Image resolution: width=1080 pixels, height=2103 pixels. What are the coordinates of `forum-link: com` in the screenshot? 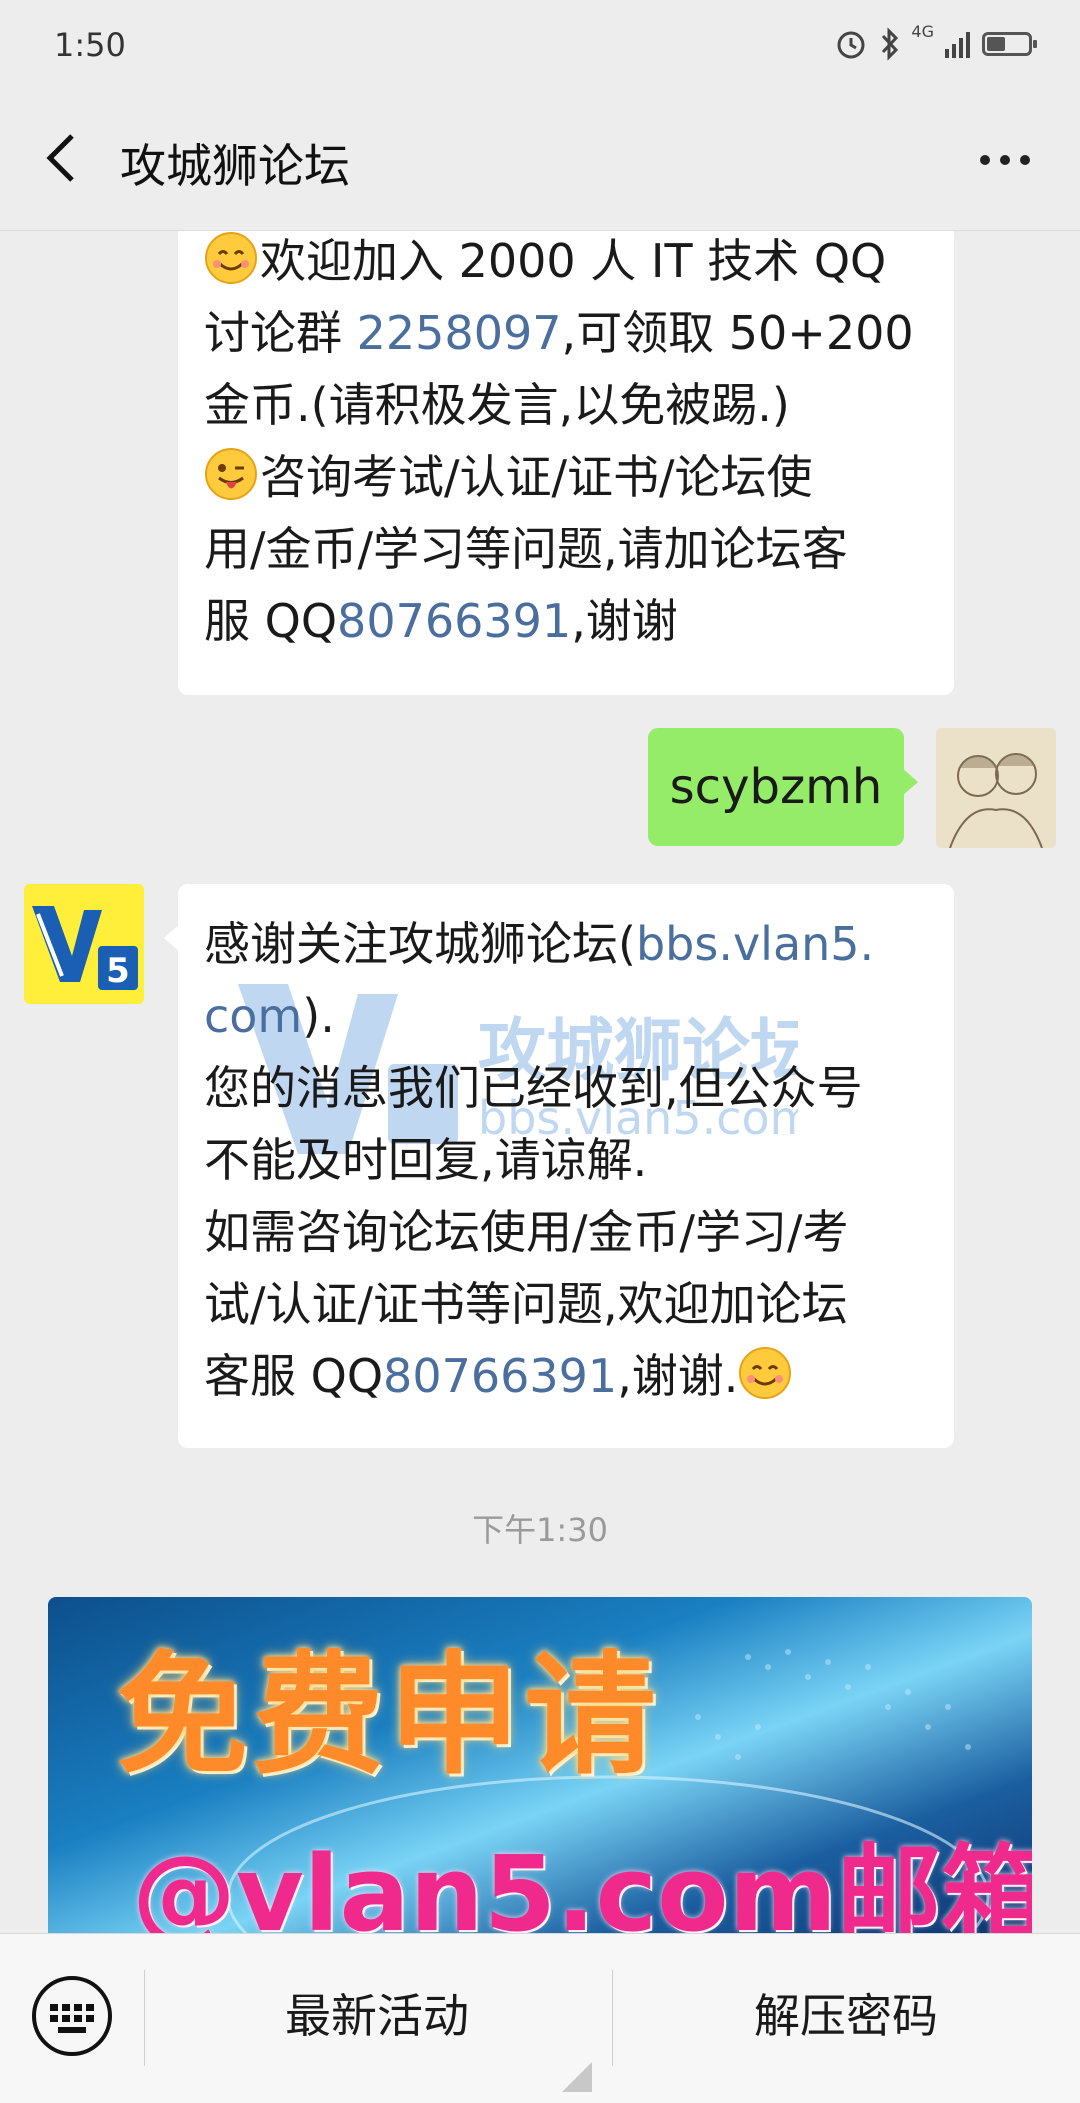 It's located at (253, 1016).